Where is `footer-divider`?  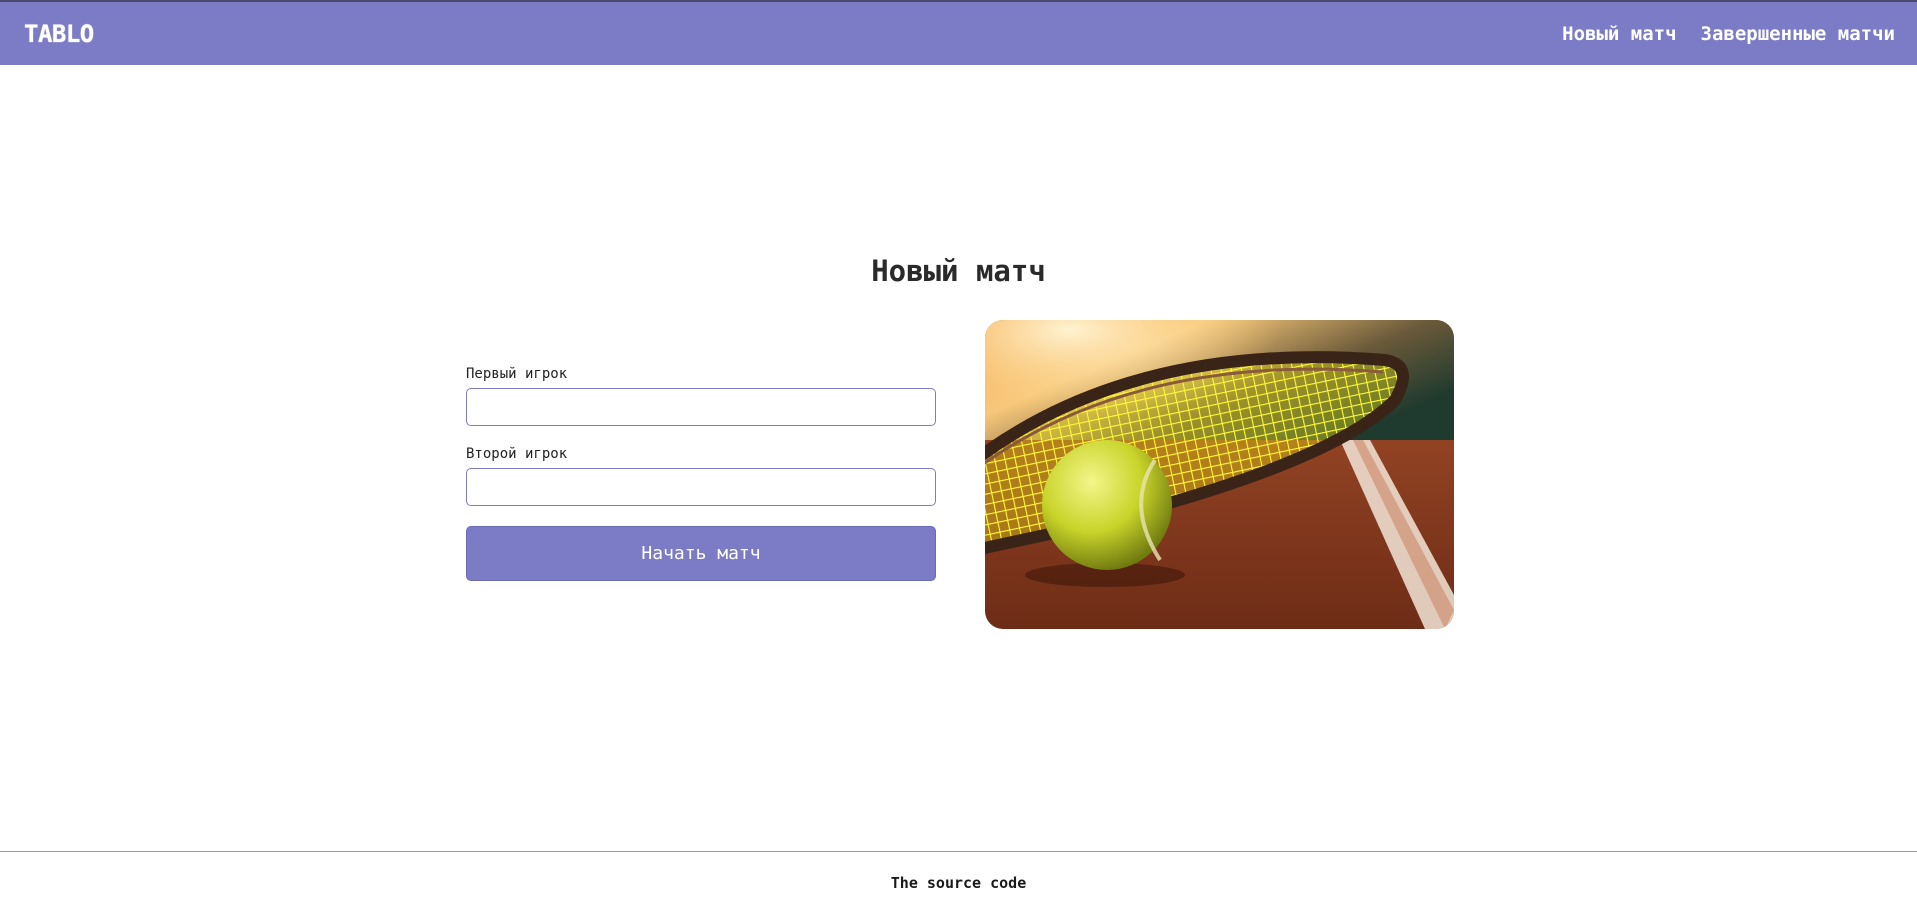
footer-divider is located at coordinates (958, 851).